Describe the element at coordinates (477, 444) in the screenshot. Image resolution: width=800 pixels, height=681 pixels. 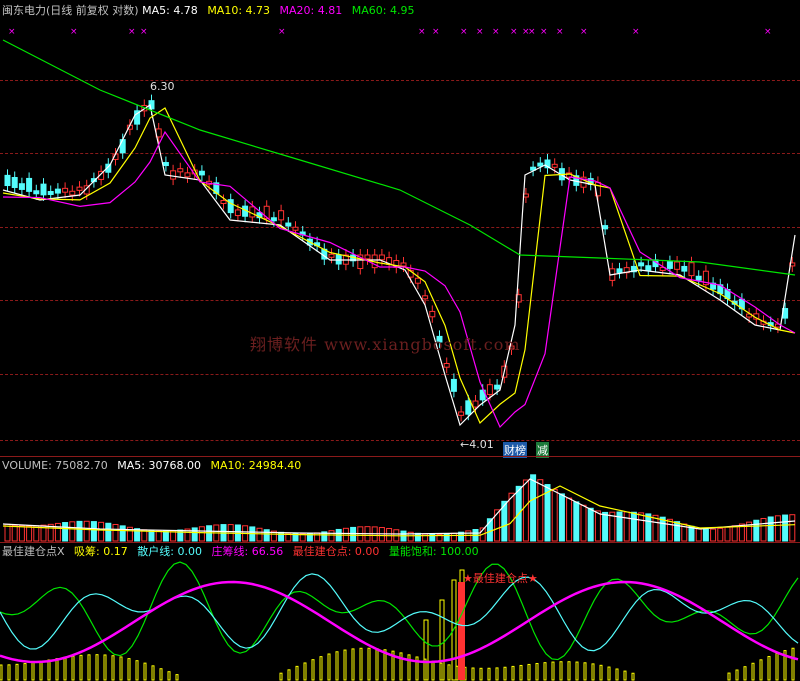
I see `low-price-label: ←4.01` at that location.